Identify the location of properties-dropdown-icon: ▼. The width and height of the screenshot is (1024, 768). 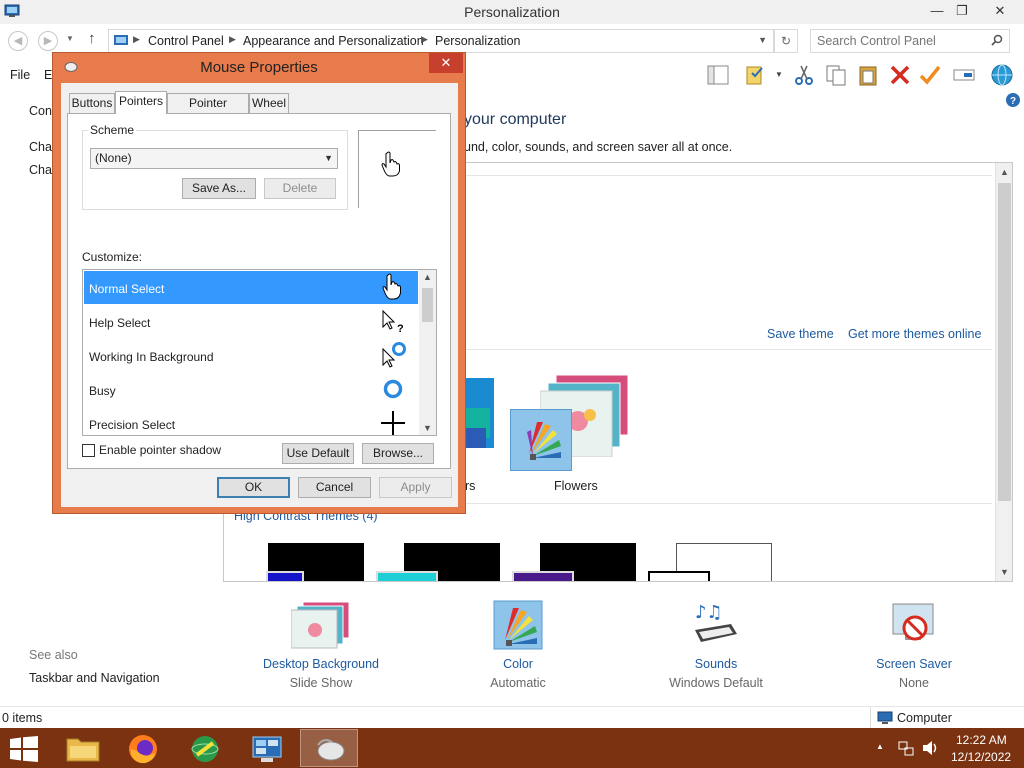
(779, 74).